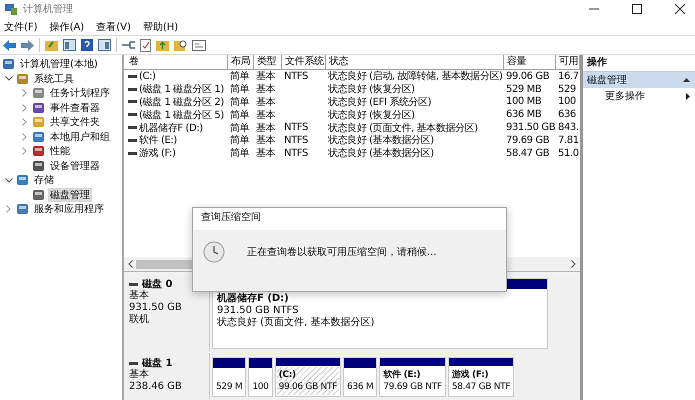  What do you see at coordinates (241, 62) in the screenshot?
I see `column-header: 布局` at bounding box center [241, 62].